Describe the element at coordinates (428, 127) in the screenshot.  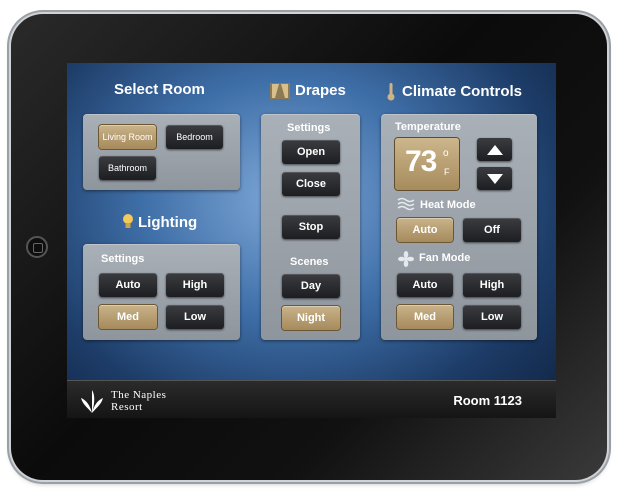
I see `temperature-label: Temperature` at that location.